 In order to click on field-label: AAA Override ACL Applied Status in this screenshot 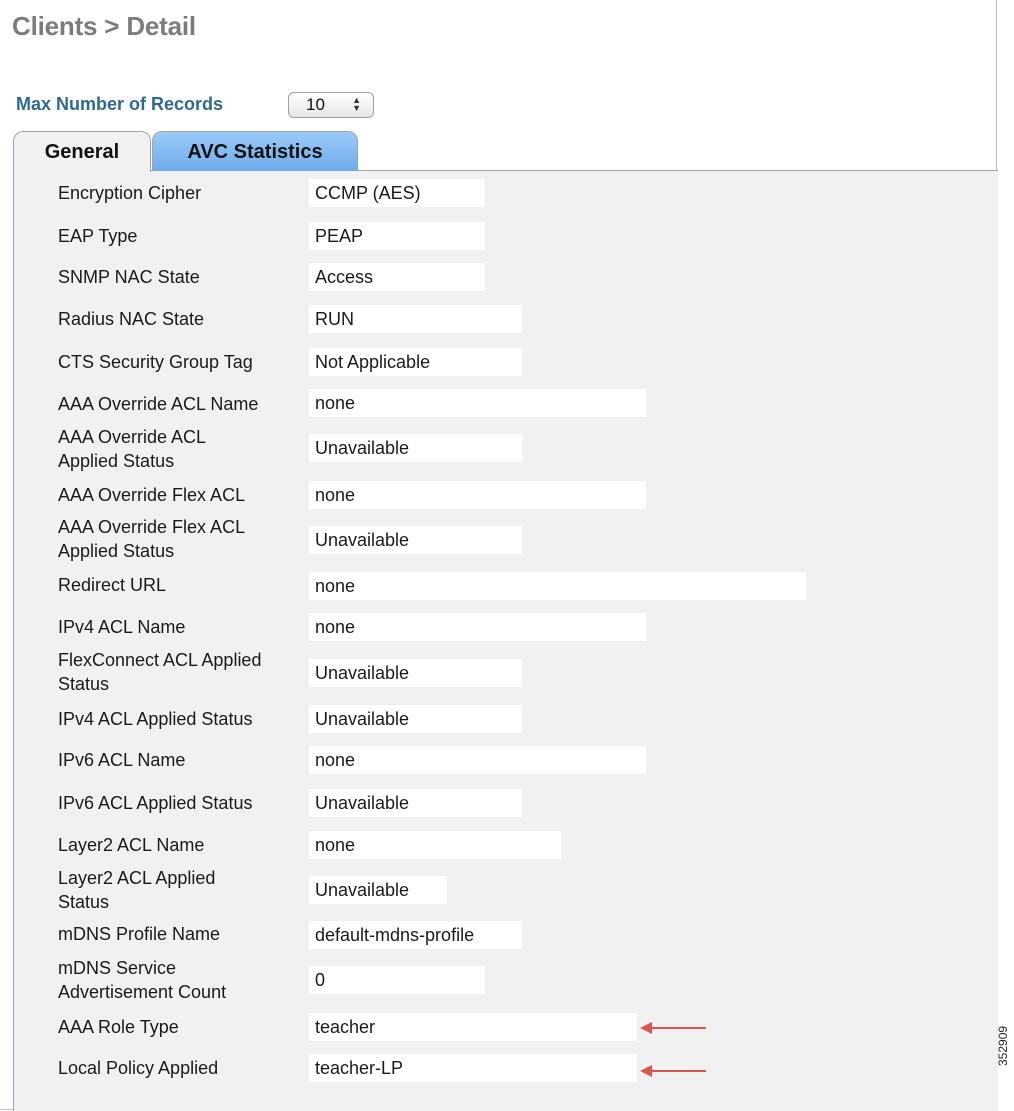, I will do `click(132, 449)`.